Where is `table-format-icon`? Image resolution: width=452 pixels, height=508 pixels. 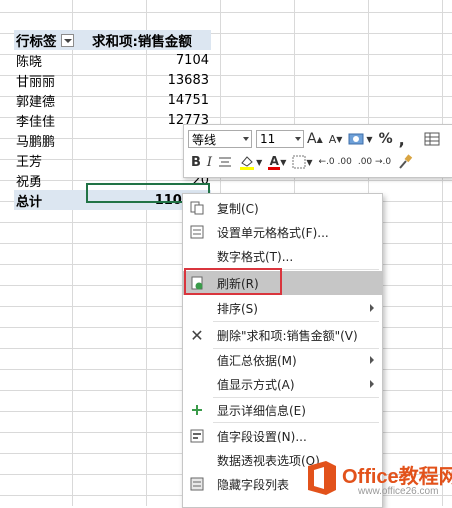
table-format-icon is located at coordinates (432, 139).